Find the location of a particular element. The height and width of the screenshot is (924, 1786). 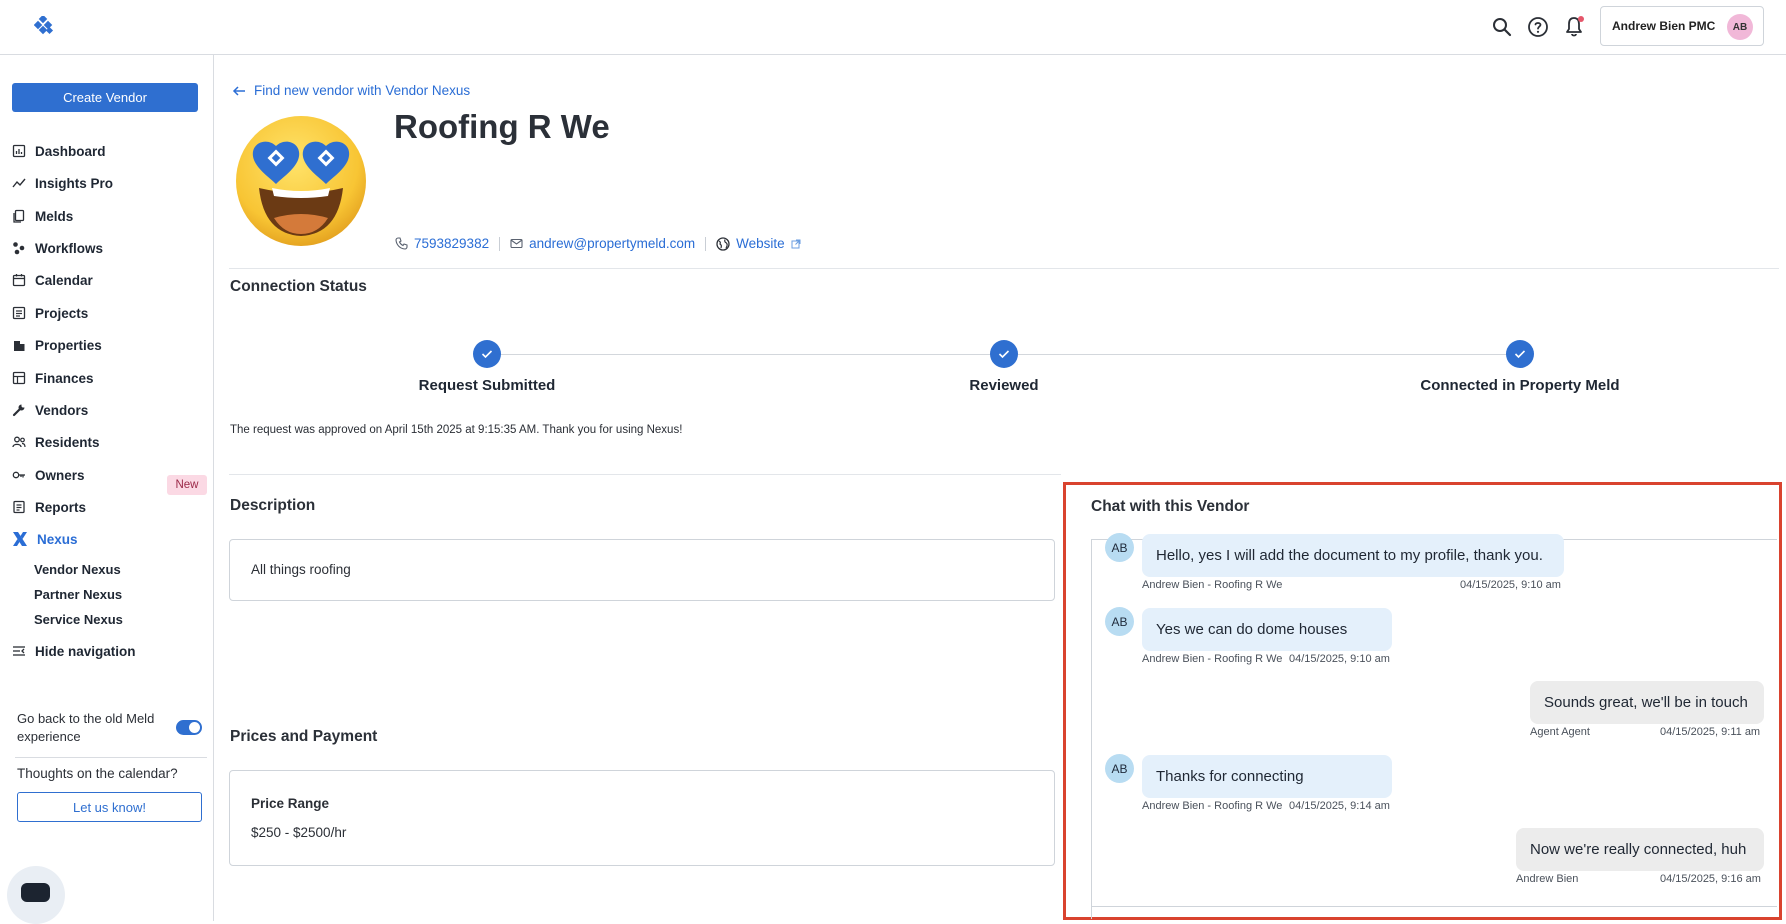

vendor-website-link: Website is located at coordinates (758, 243).